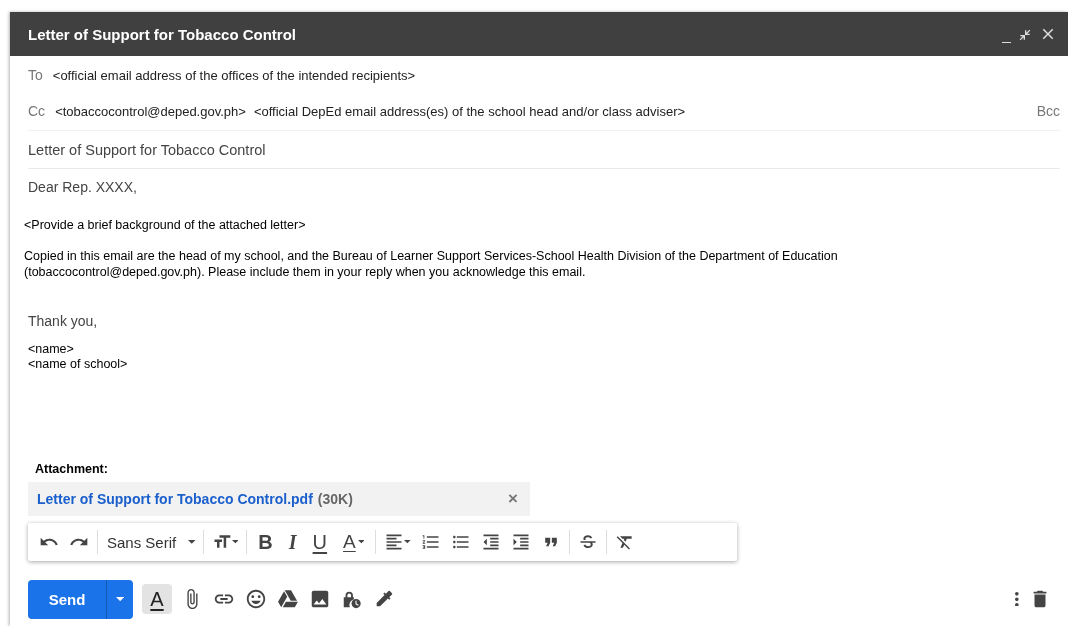  I want to click on send-options-button, so click(119, 599).